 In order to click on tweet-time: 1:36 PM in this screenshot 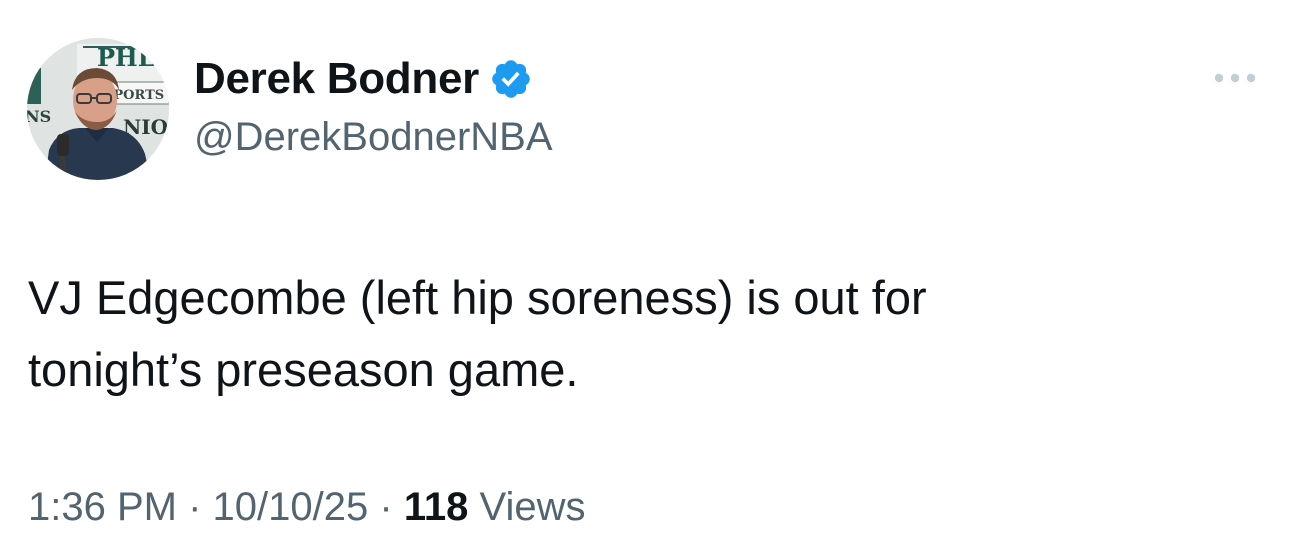, I will do `click(102, 507)`.